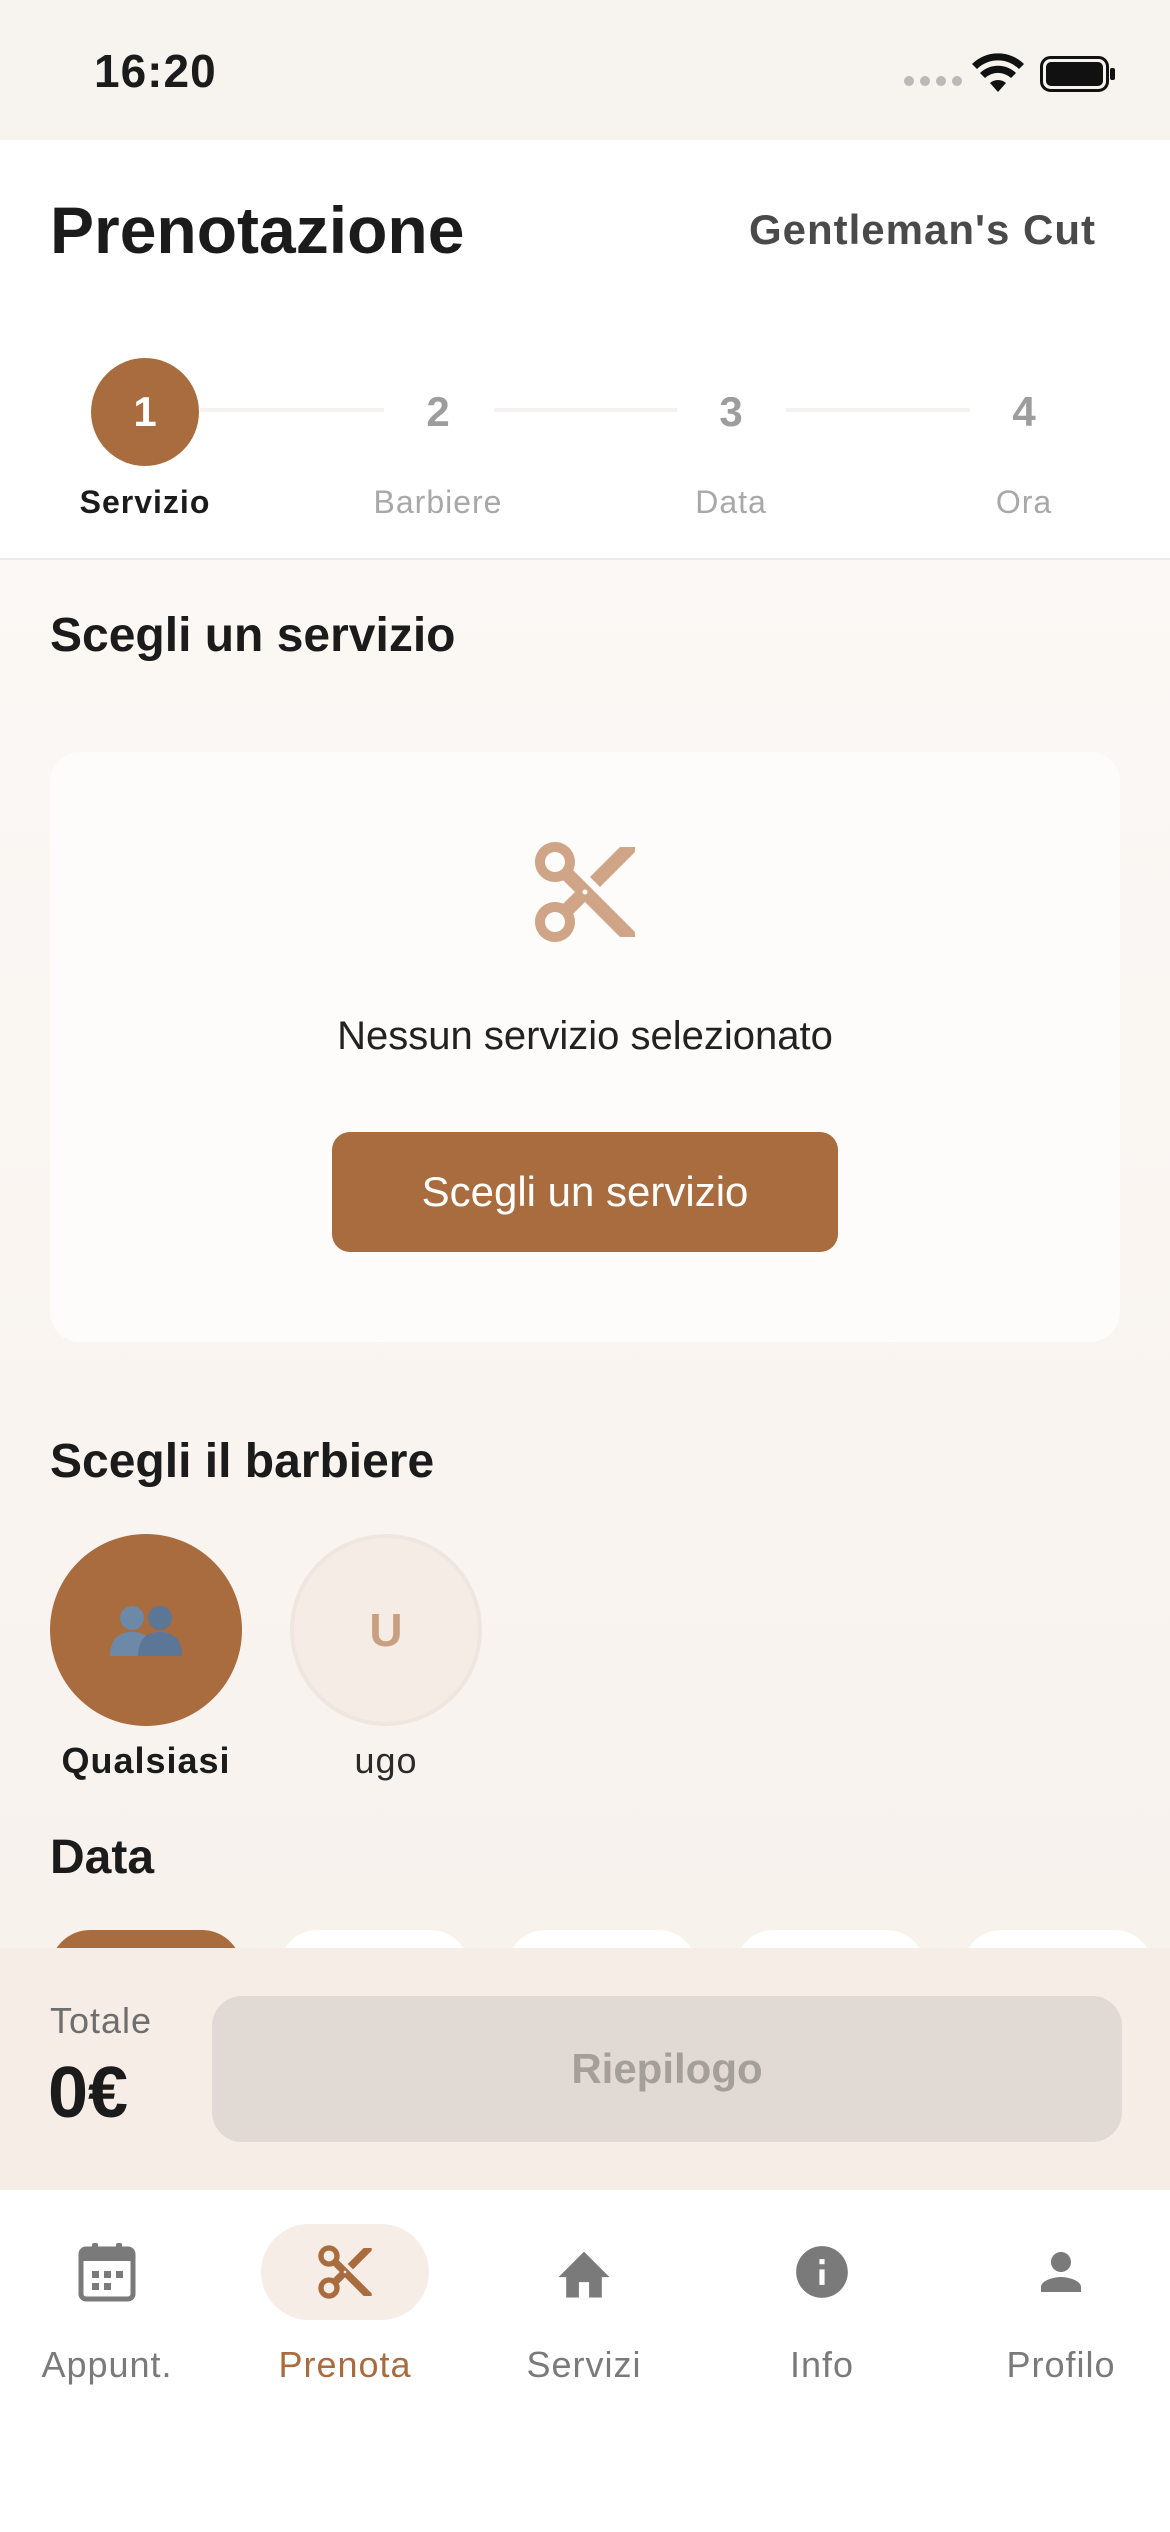 This screenshot has width=1170, height=2532. I want to click on status-bar: 16:20, so click(585, 70).